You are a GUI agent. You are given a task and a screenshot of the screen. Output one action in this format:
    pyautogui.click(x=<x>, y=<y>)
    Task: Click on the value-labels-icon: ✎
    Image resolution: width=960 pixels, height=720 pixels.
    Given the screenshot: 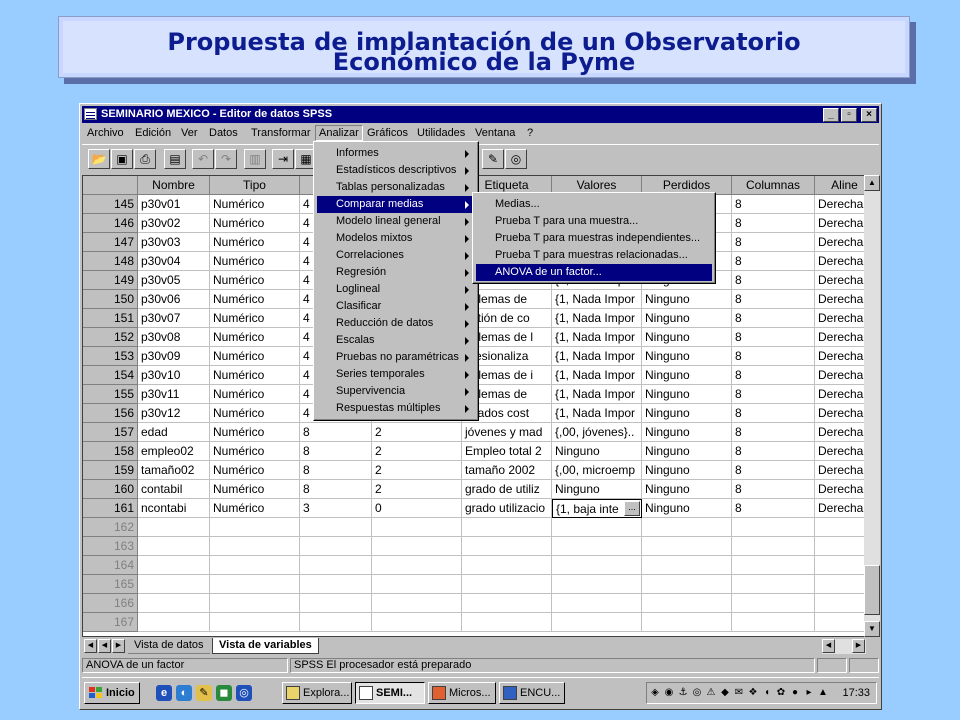 What is the action you would take?
    pyautogui.click(x=493, y=159)
    